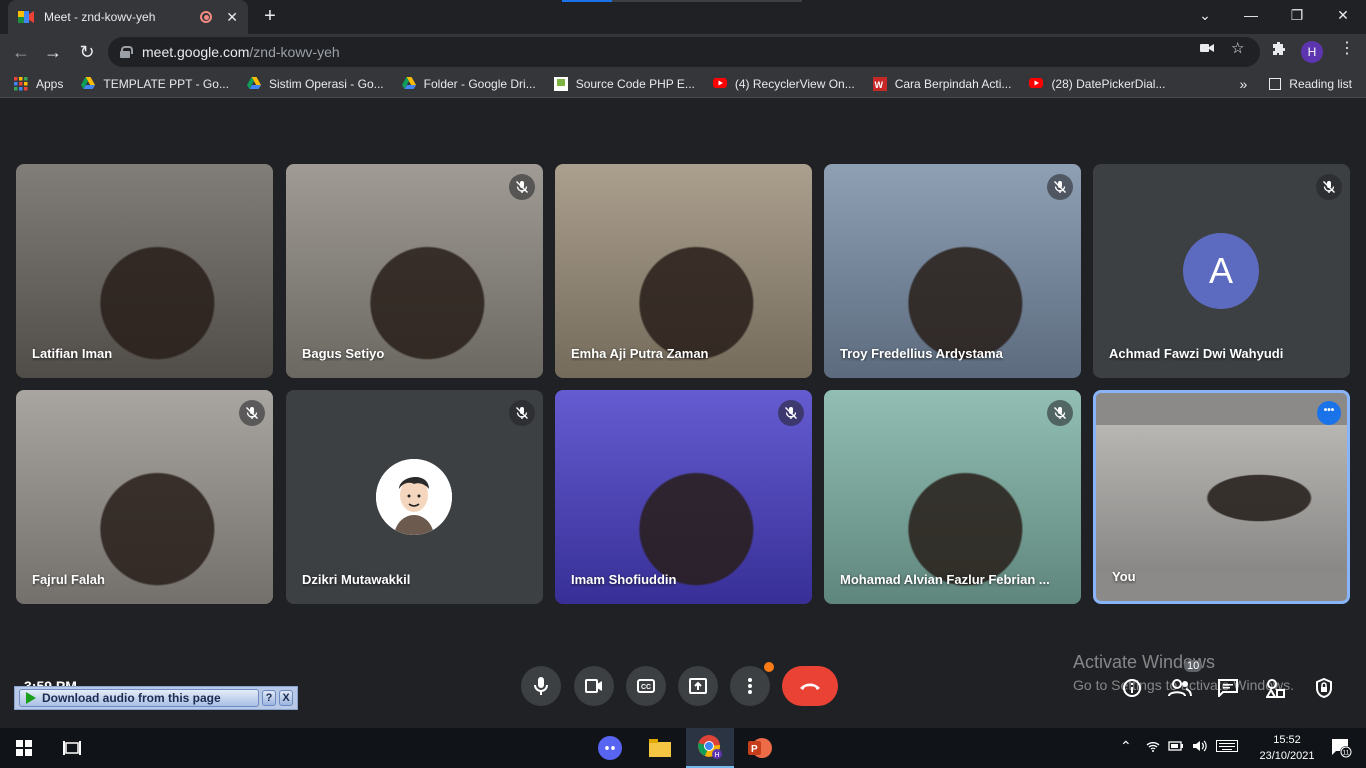  I want to click on taskbar-clock: 15:52 23/10/2021, so click(1287, 748).